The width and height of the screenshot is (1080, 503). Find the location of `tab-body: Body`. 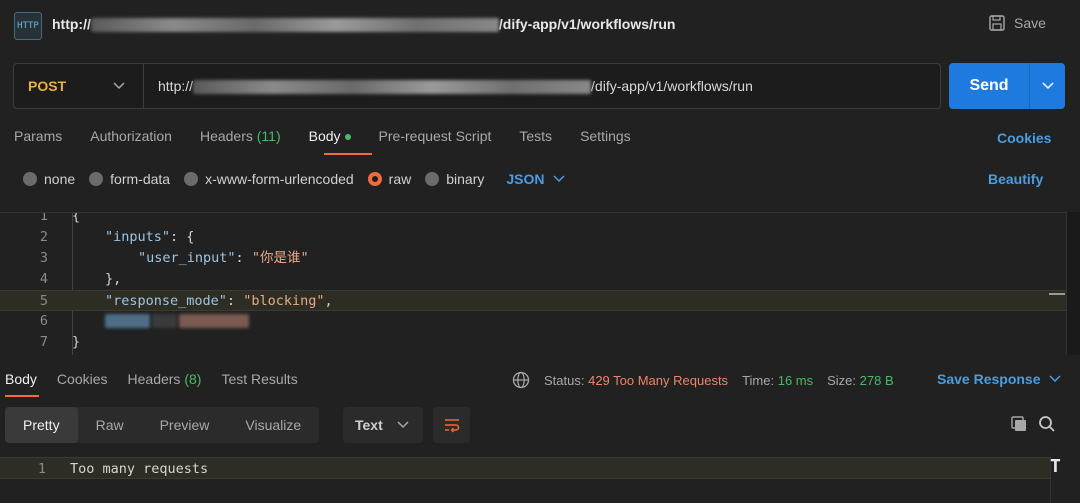

tab-body: Body is located at coordinates (330, 136).